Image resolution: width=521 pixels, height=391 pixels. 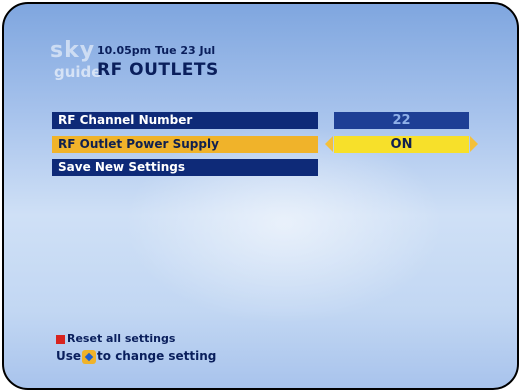 I want to click on reset-hint: Reset all settings, so click(x=115, y=338).